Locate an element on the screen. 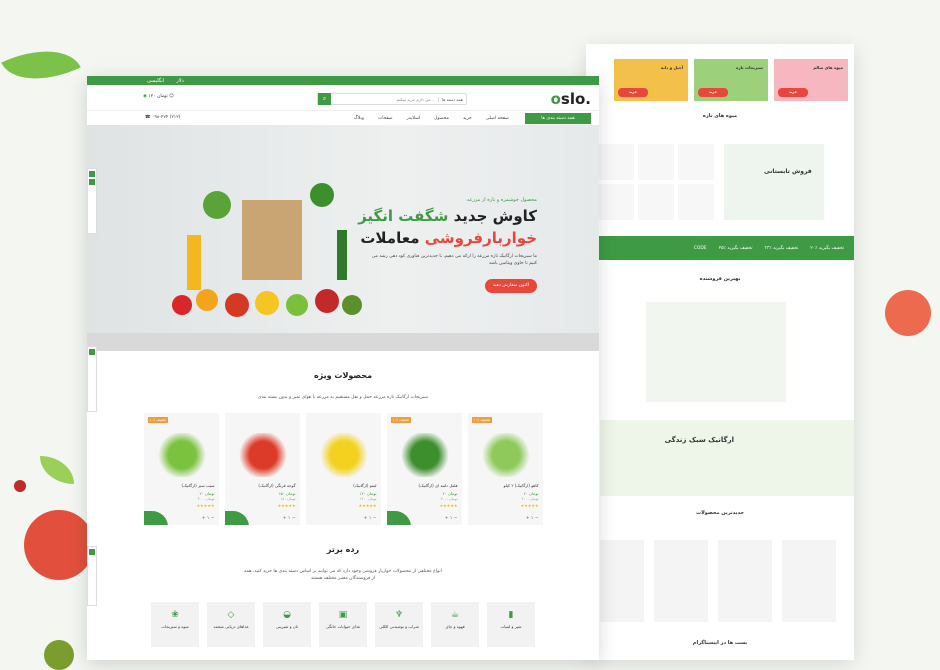 The height and width of the screenshot is (670, 940). hero-eyebrow: محصول خوشمزه و تازه از مزرعه is located at coordinates (501, 200).